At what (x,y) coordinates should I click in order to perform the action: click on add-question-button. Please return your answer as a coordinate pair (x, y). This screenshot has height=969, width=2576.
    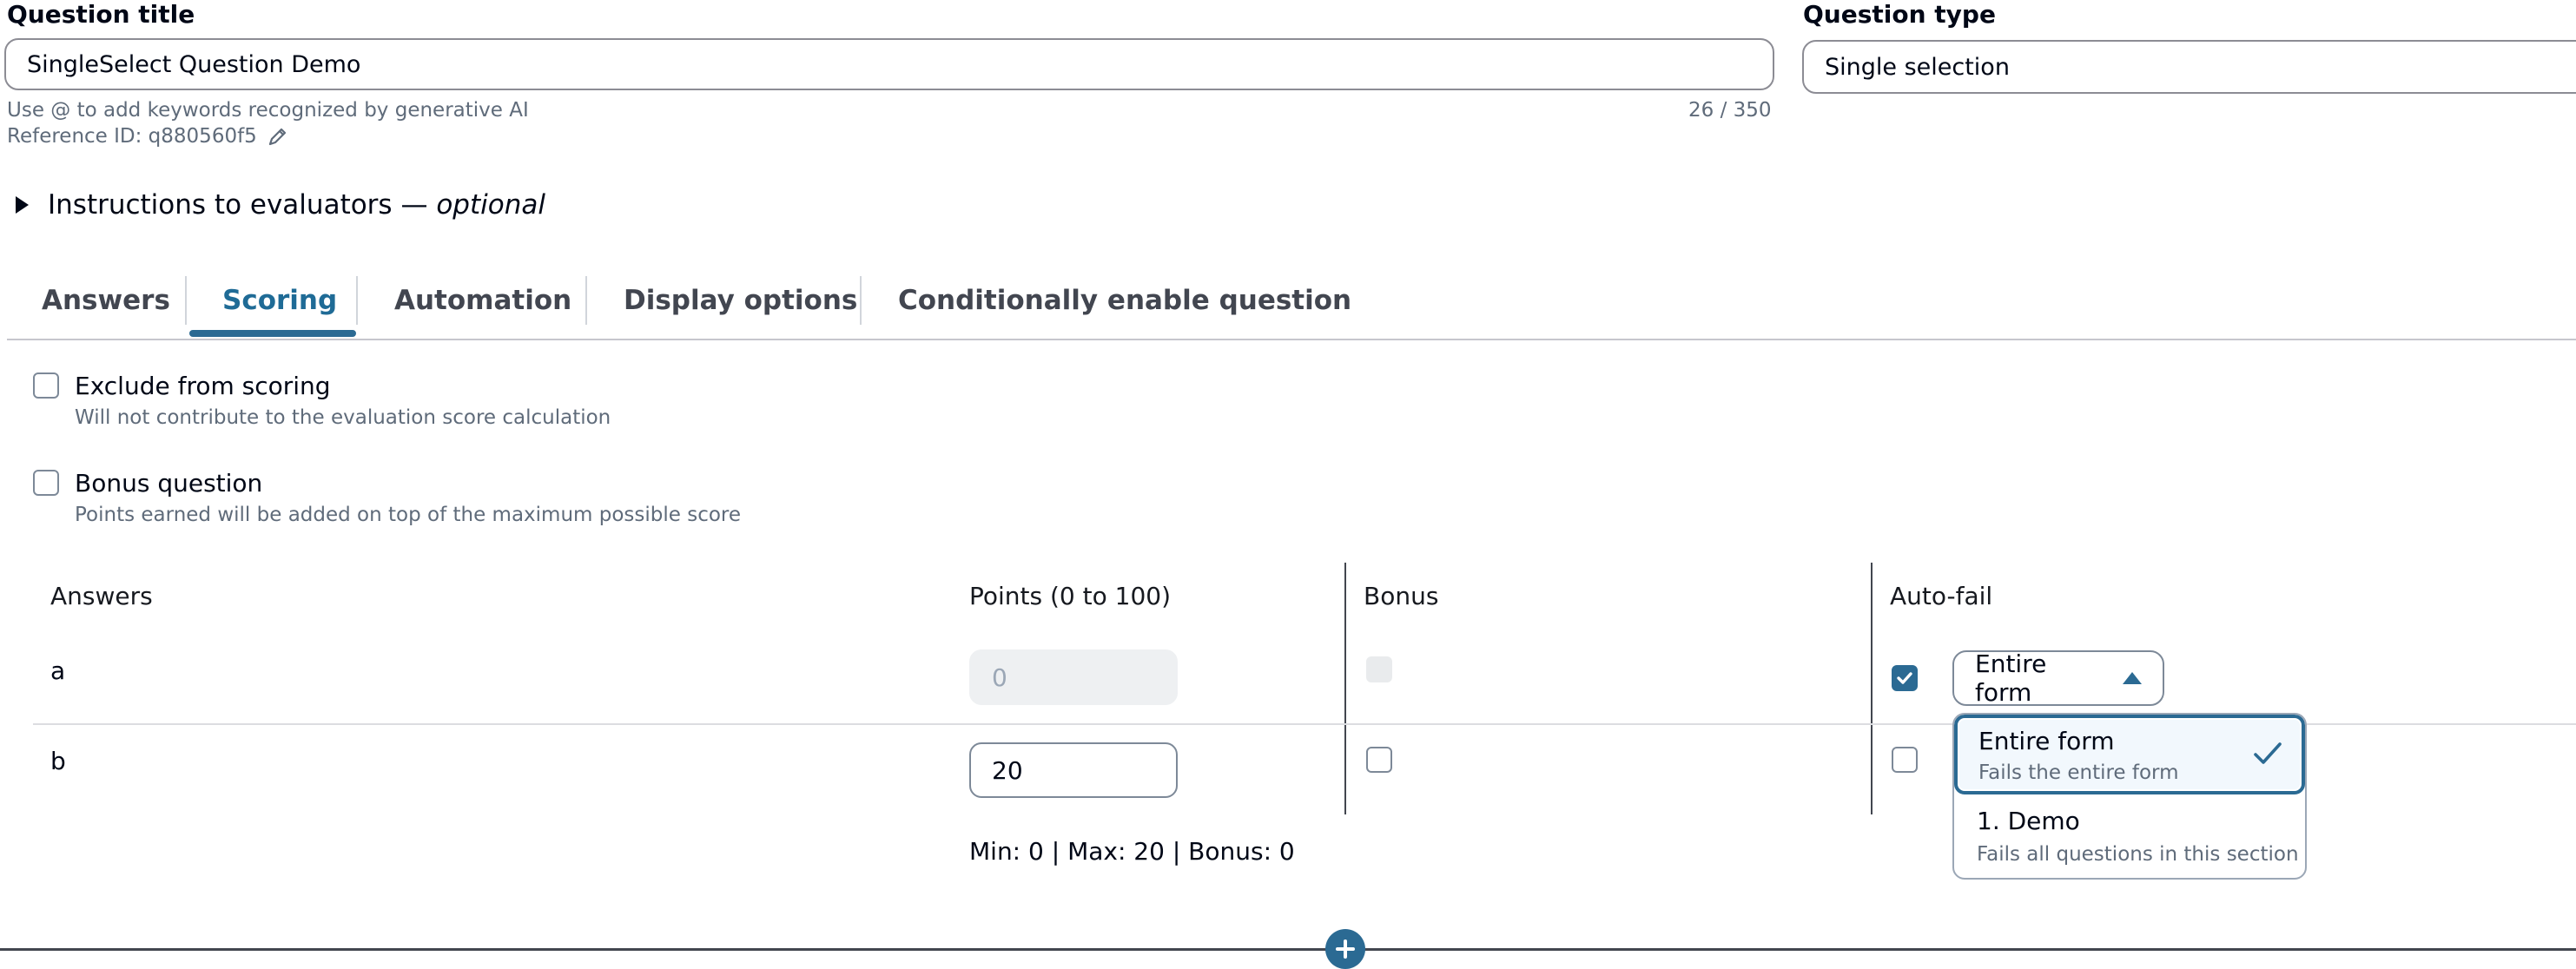
    Looking at the image, I should click on (1345, 949).